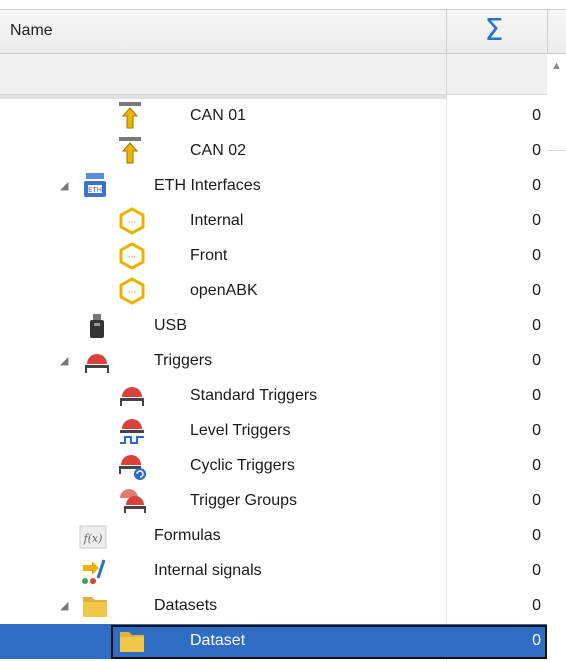 This screenshot has width=566, height=661. What do you see at coordinates (133, 501) in the screenshot?
I see `trigger-group-icon` at bounding box center [133, 501].